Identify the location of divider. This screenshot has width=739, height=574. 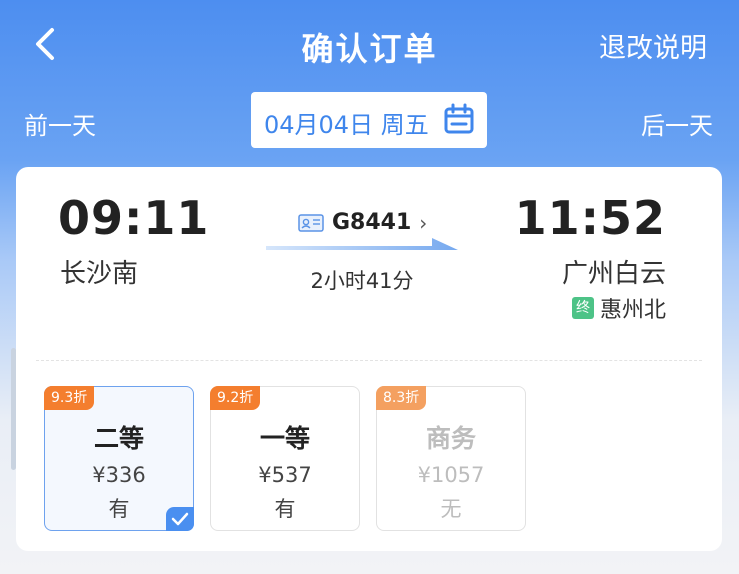
(369, 360).